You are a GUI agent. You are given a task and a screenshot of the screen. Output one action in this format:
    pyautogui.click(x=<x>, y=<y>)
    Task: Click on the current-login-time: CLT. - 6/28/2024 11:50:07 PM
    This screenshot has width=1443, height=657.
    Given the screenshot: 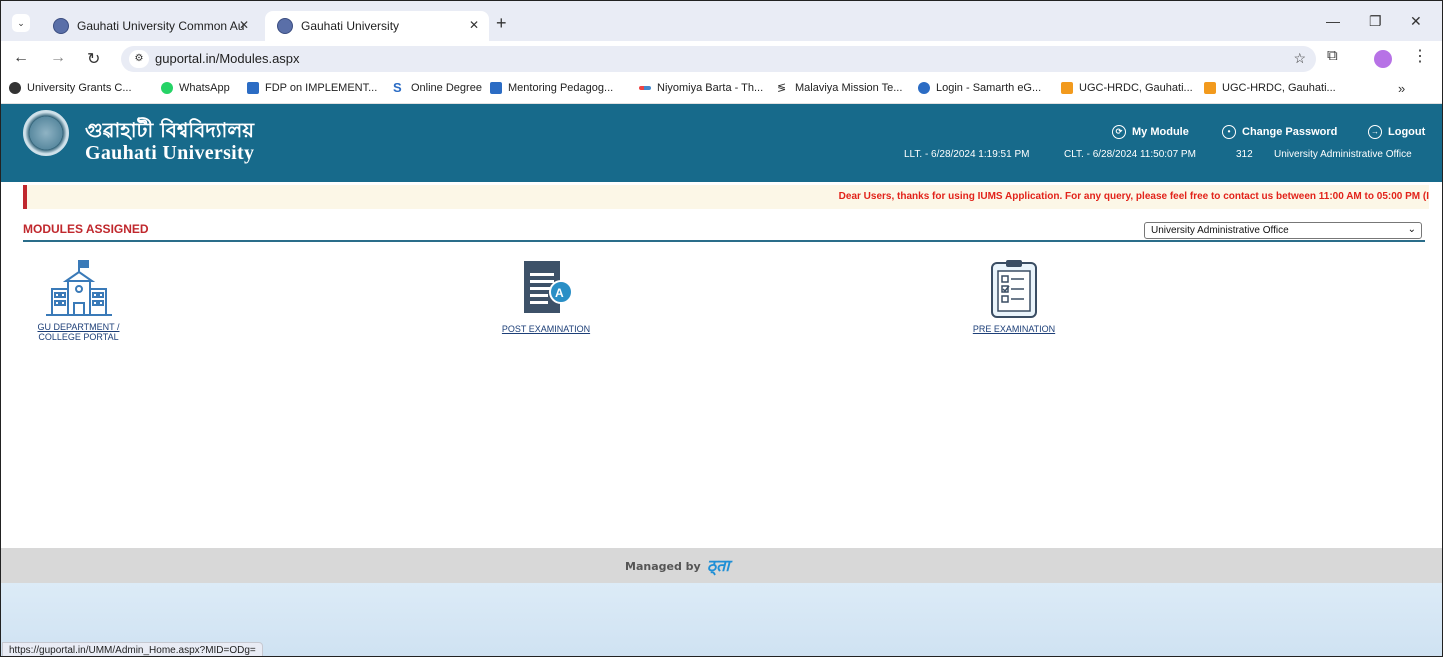 What is the action you would take?
    pyautogui.click(x=1130, y=154)
    